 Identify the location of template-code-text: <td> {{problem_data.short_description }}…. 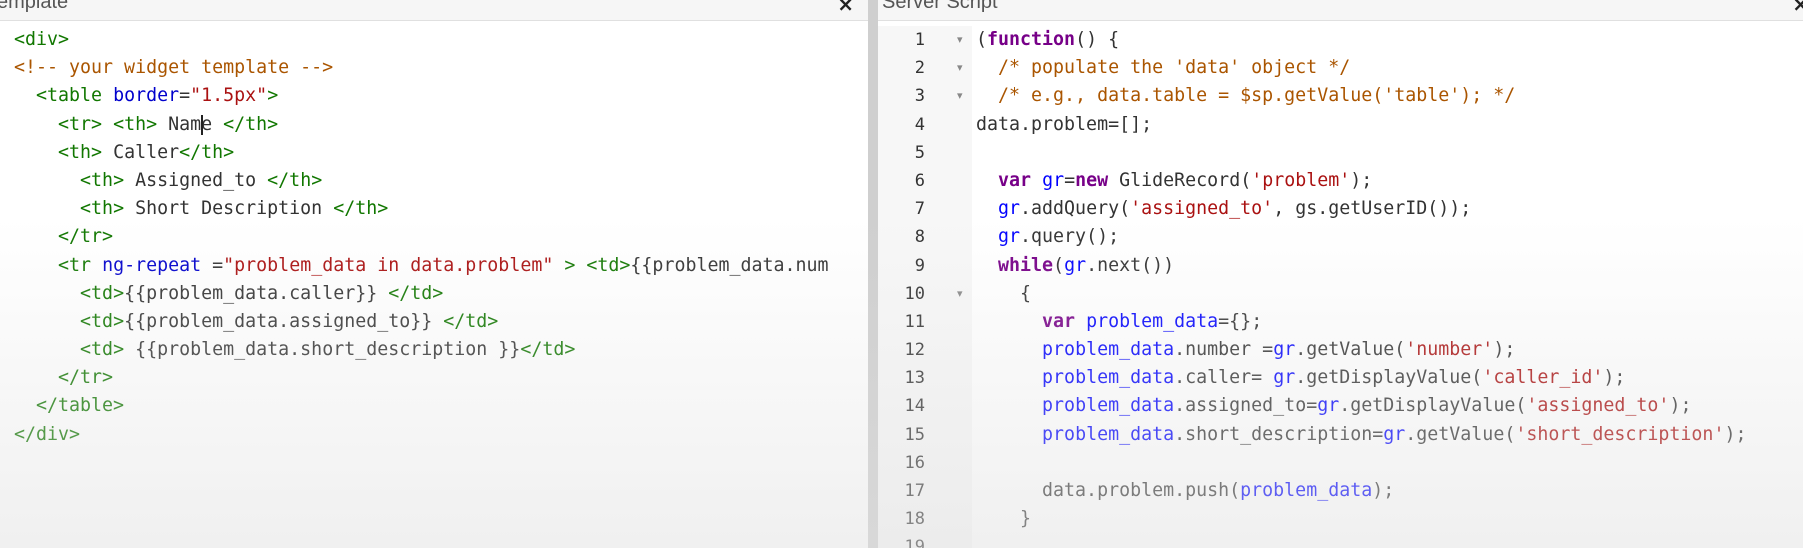
(434, 350).